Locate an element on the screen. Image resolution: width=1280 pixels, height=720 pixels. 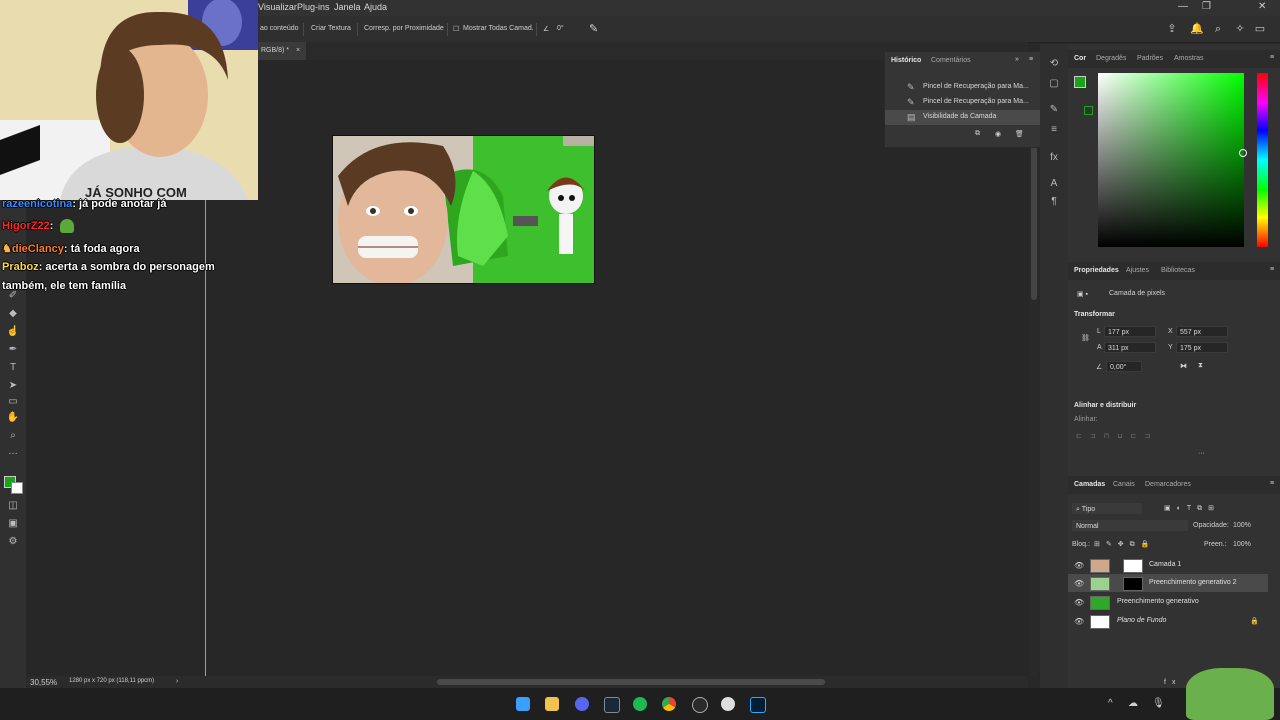
character-panel-icon: A is located at coordinates (1054, 184).